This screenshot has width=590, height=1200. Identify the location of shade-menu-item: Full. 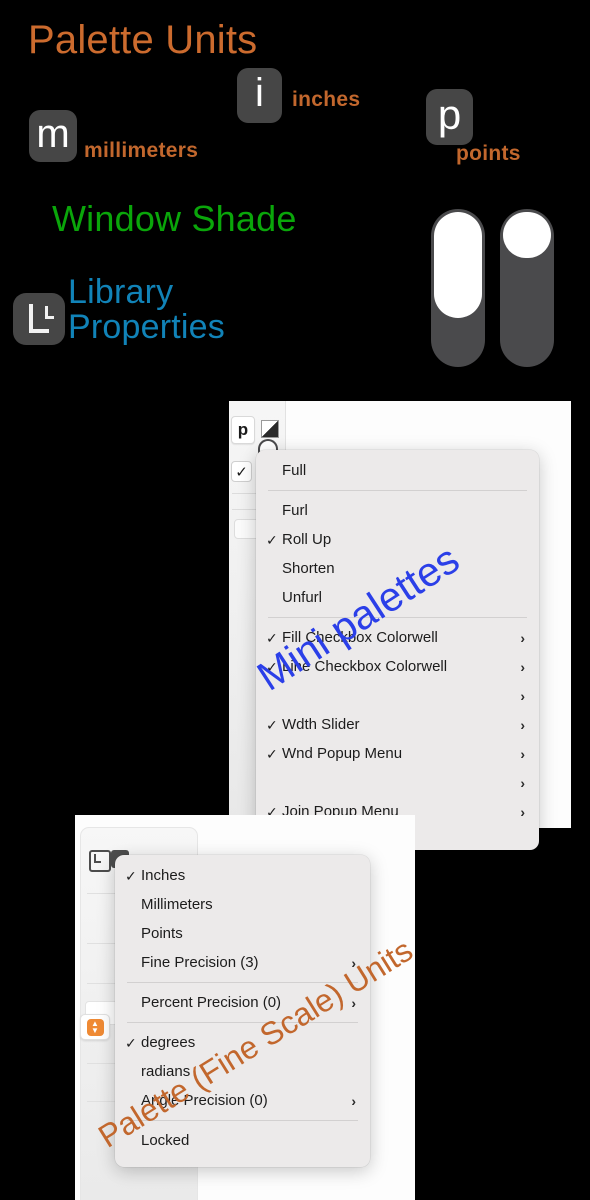
(397, 470).